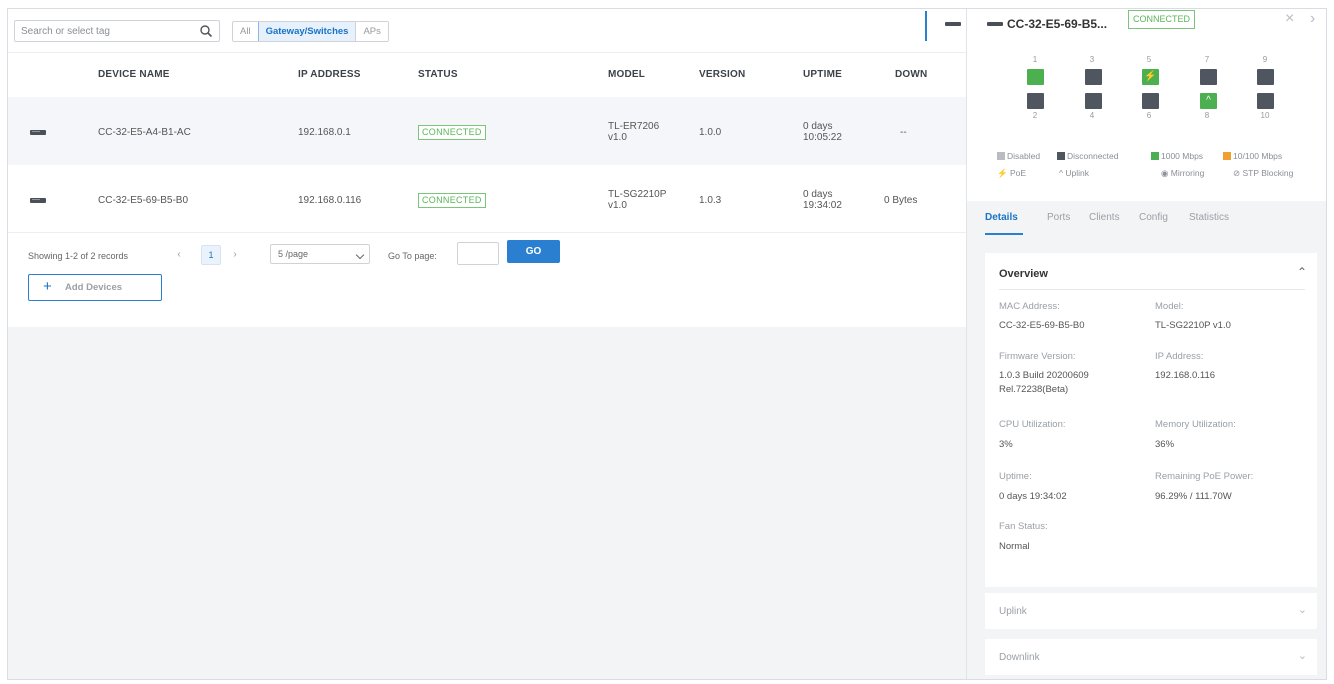  What do you see at coordinates (1187, 173) in the screenshot?
I see `legend-mirroring-label: Mirroring` at bounding box center [1187, 173].